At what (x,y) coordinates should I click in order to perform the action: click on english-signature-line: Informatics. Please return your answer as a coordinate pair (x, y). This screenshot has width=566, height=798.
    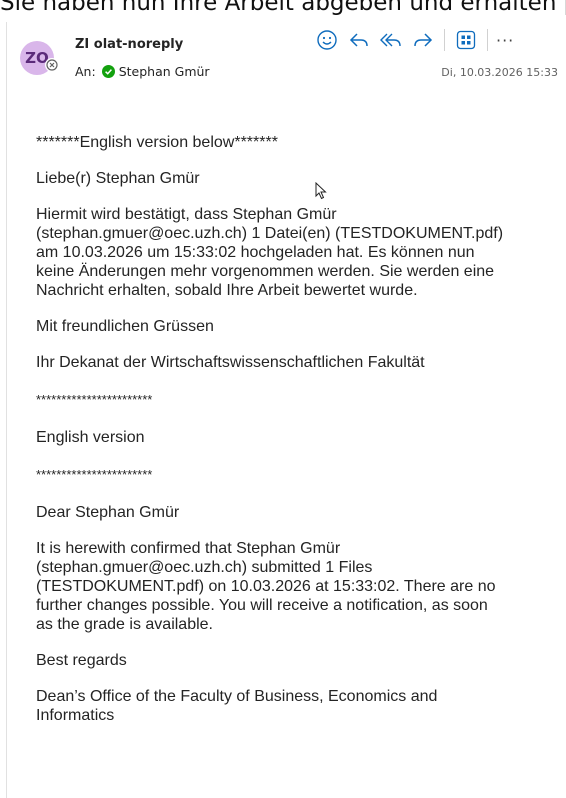
    Looking at the image, I should click on (75, 715).